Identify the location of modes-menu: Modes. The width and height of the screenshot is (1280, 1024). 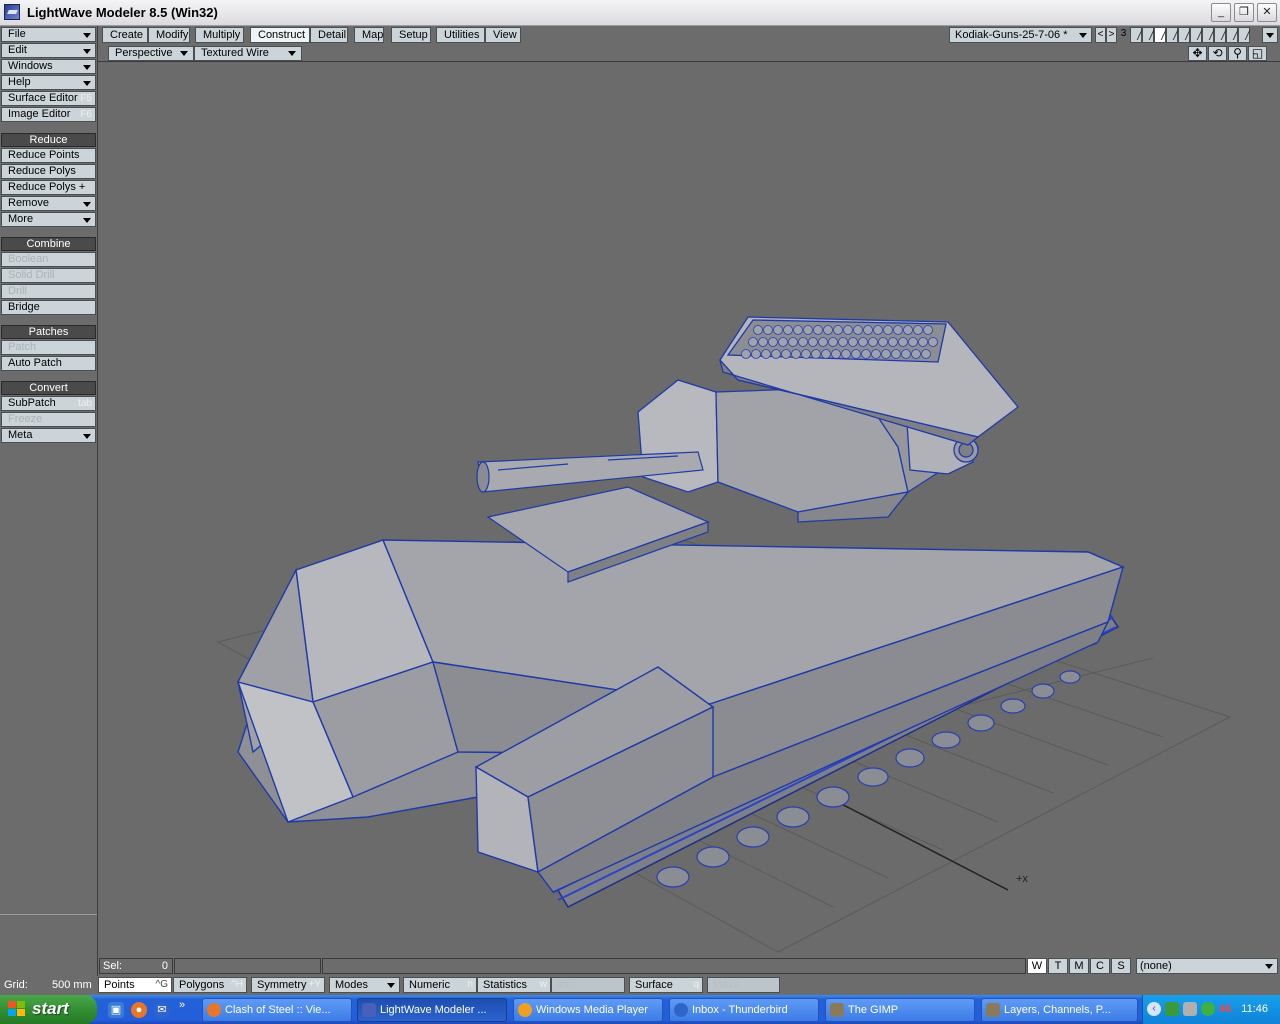
(364, 985).